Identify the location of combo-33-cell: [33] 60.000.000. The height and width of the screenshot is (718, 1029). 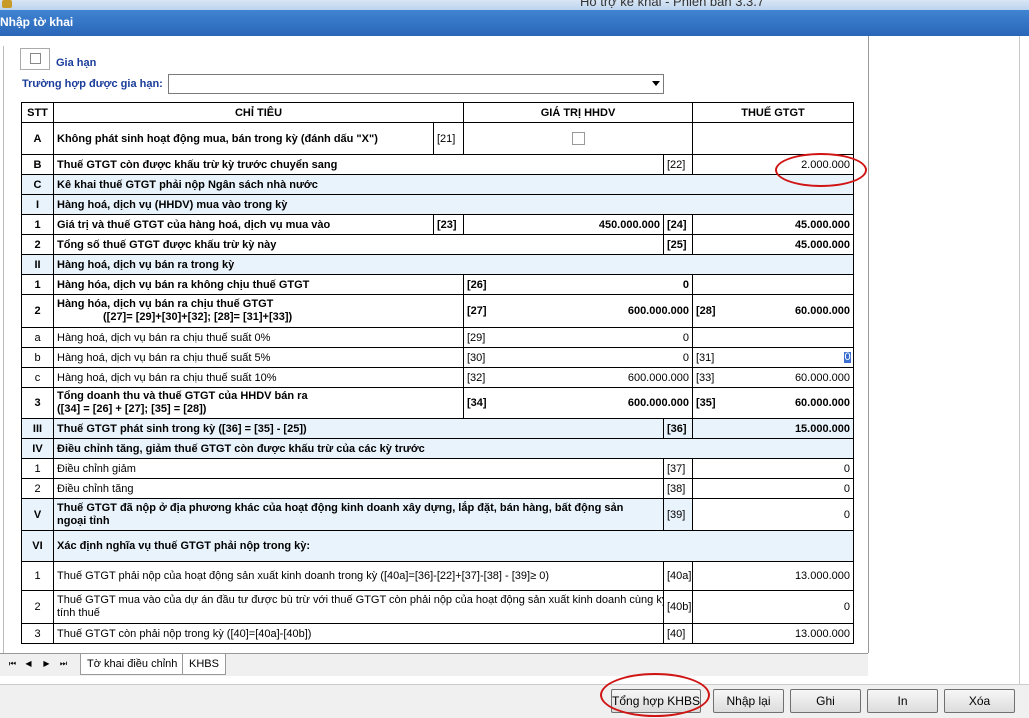
(773, 377).